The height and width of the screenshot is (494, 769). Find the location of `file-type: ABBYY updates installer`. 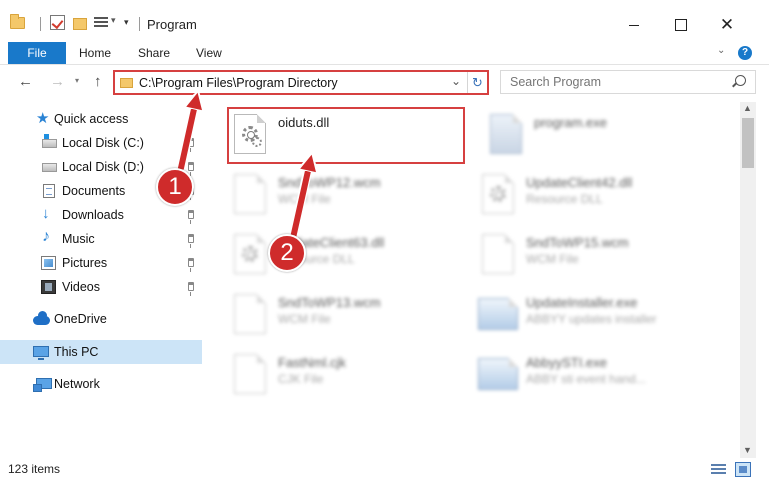

file-type: ABBYY updates installer is located at coordinates (591, 319).